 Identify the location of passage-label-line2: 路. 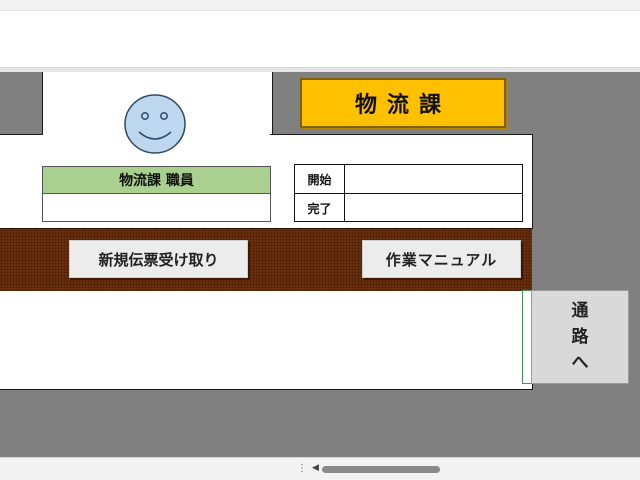
(580, 337).